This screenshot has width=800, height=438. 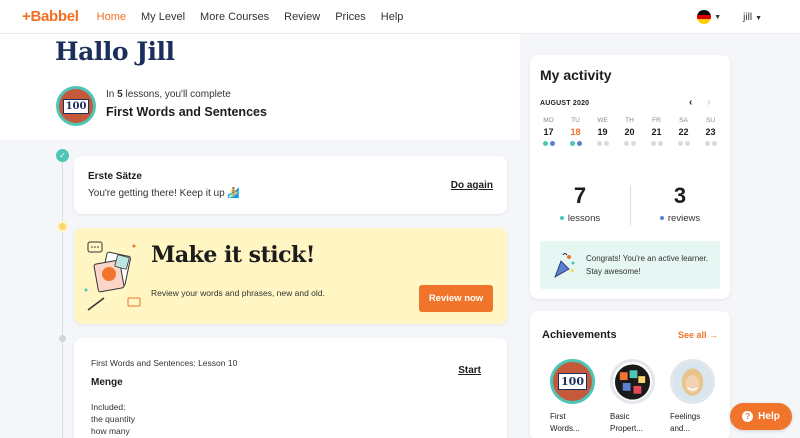 I want to click on included-list: Included: the quantity how many, so click(x=113, y=419).